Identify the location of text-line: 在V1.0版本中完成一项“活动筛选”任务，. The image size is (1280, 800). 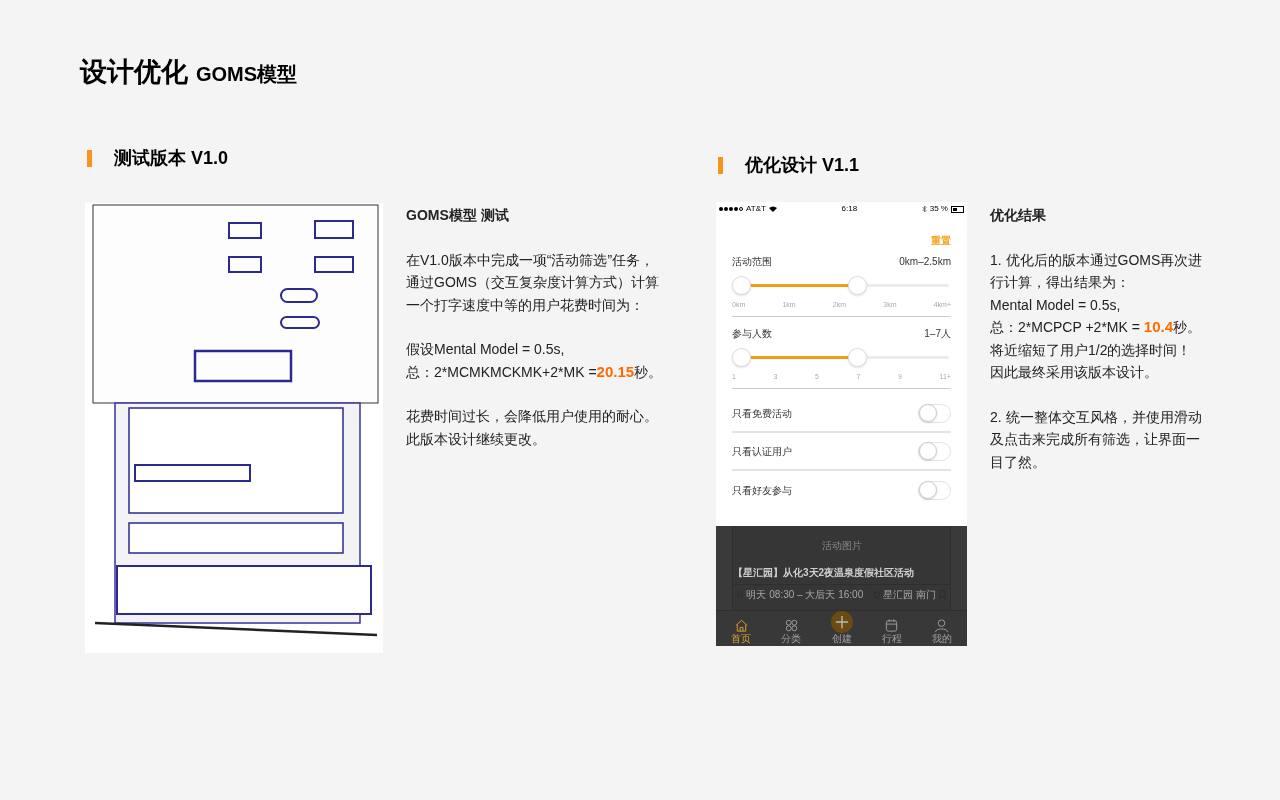
(531, 260).